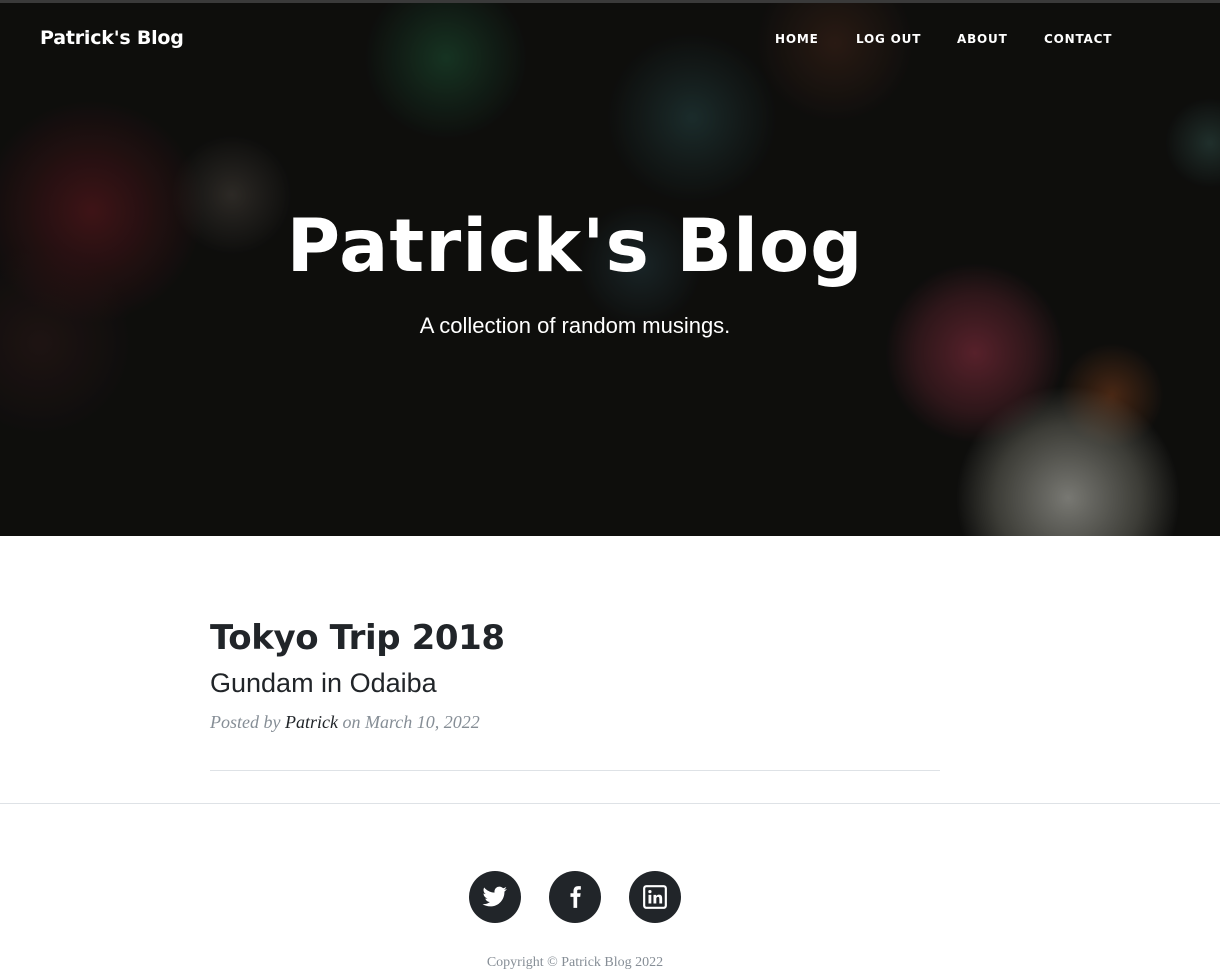  What do you see at coordinates (575, 770) in the screenshot?
I see `post-divider` at bounding box center [575, 770].